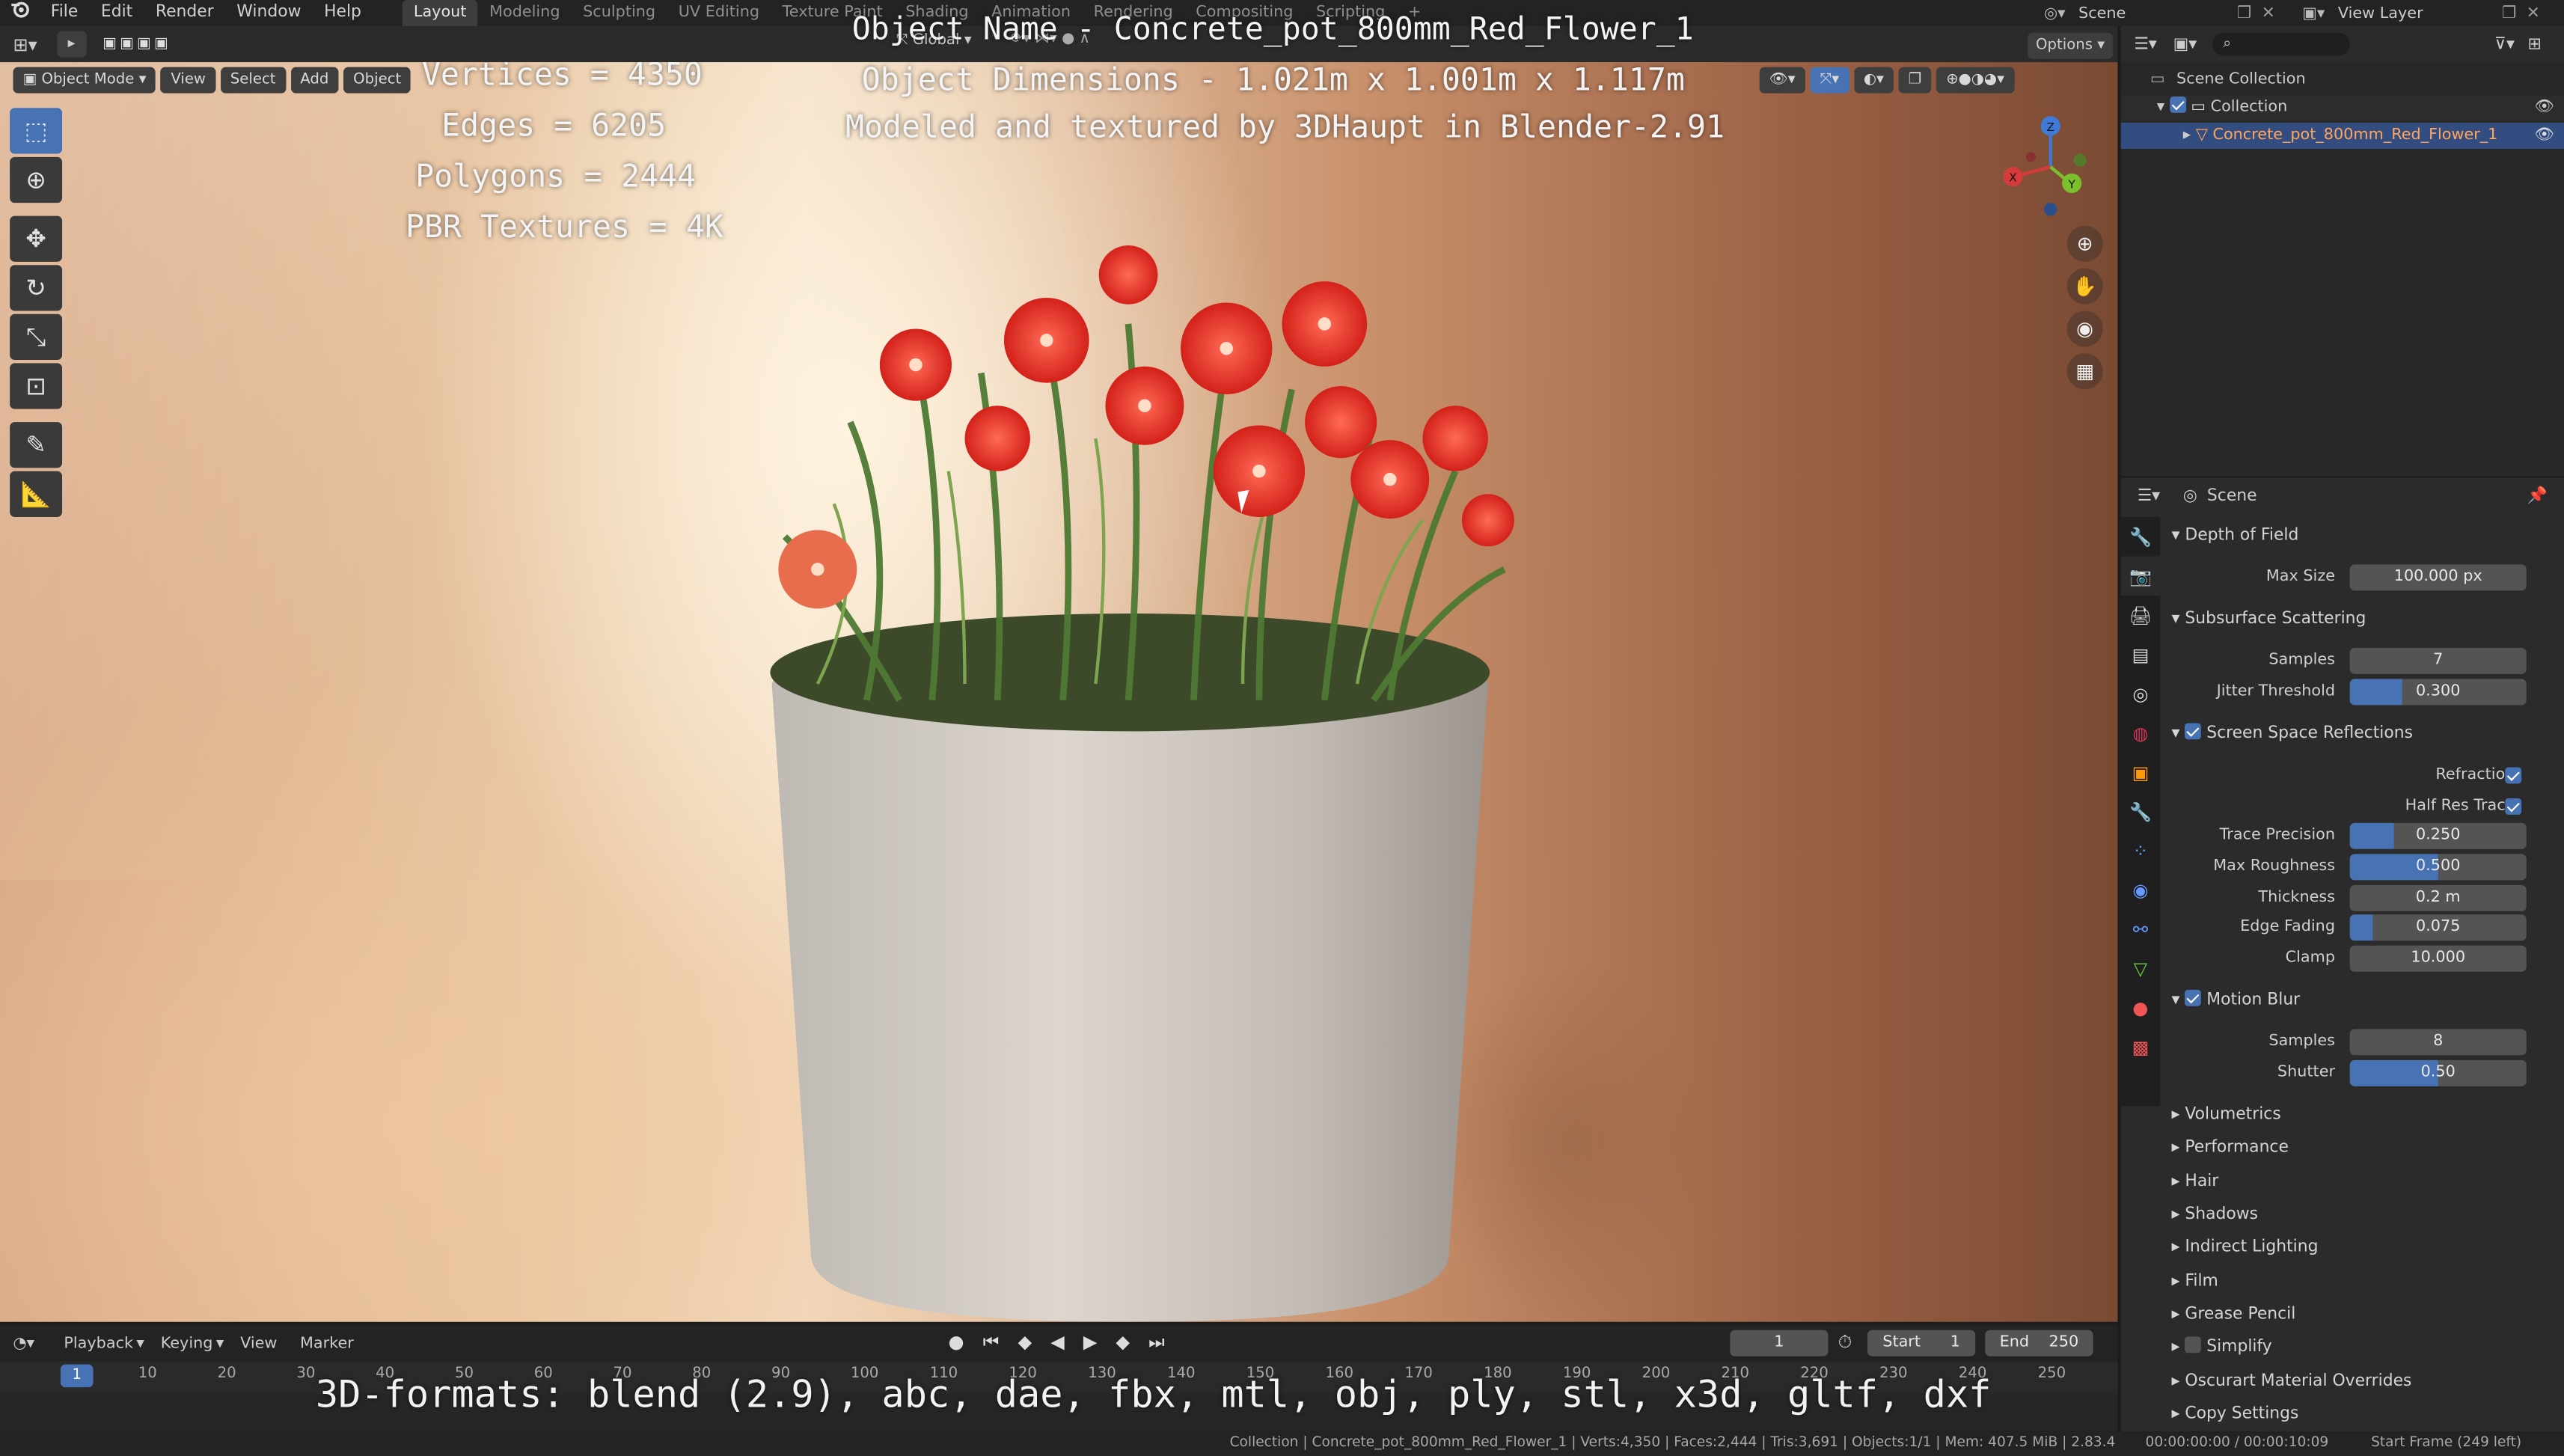 The width and height of the screenshot is (2564, 1456). I want to click on scene-collection-row: ▭ Scene Collection, so click(2342, 80).